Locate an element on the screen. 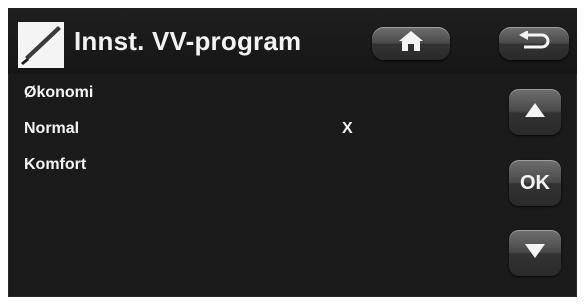  back-arrow-icon is located at coordinates (534, 43).